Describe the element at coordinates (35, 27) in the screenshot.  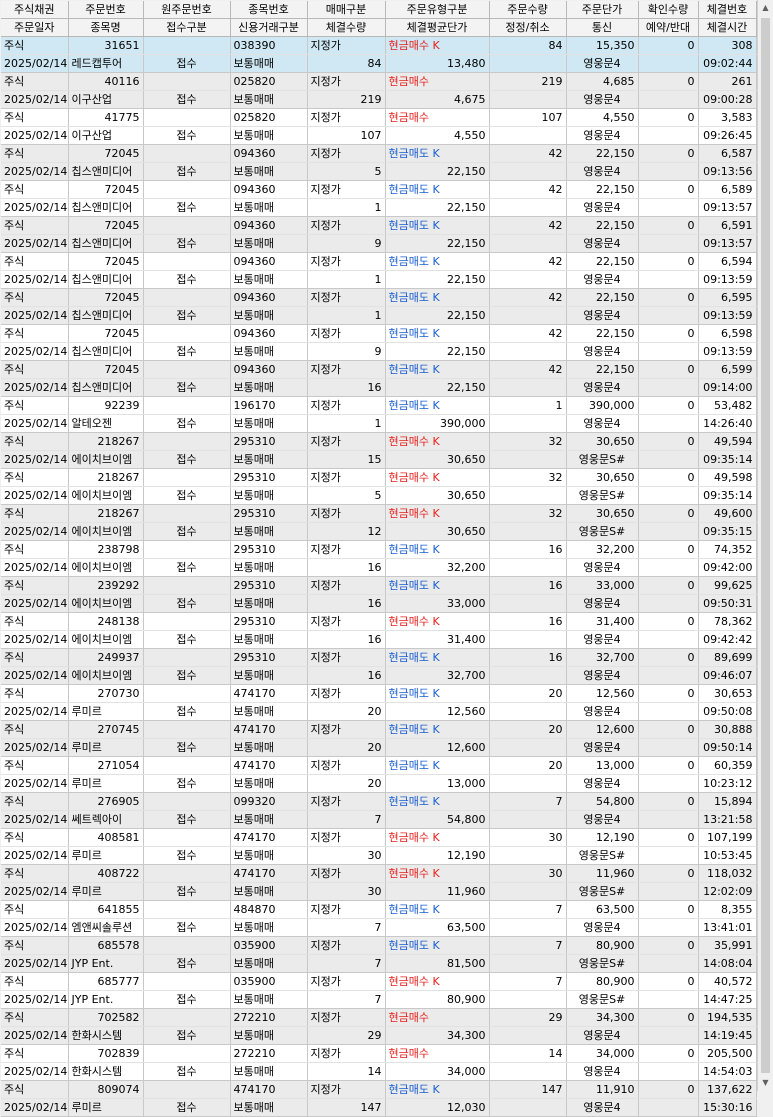
I see `column-header: 주문일자` at that location.